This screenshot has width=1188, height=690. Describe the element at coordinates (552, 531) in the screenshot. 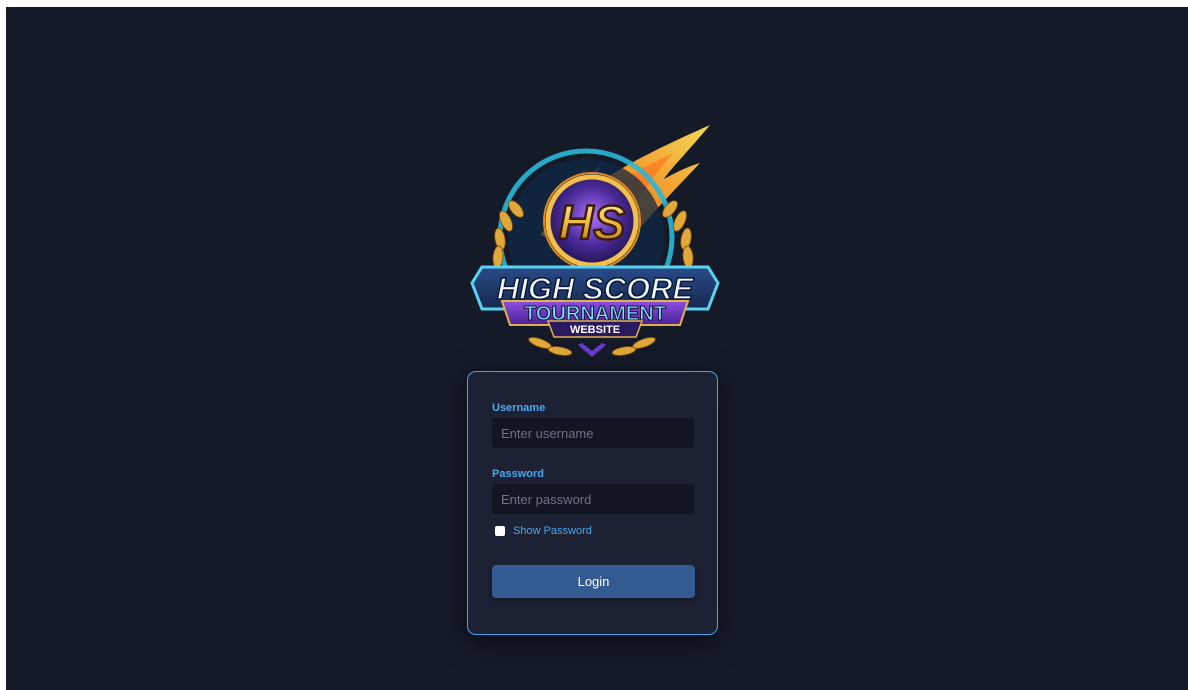

I see `show-password-label: Show Password` at that location.